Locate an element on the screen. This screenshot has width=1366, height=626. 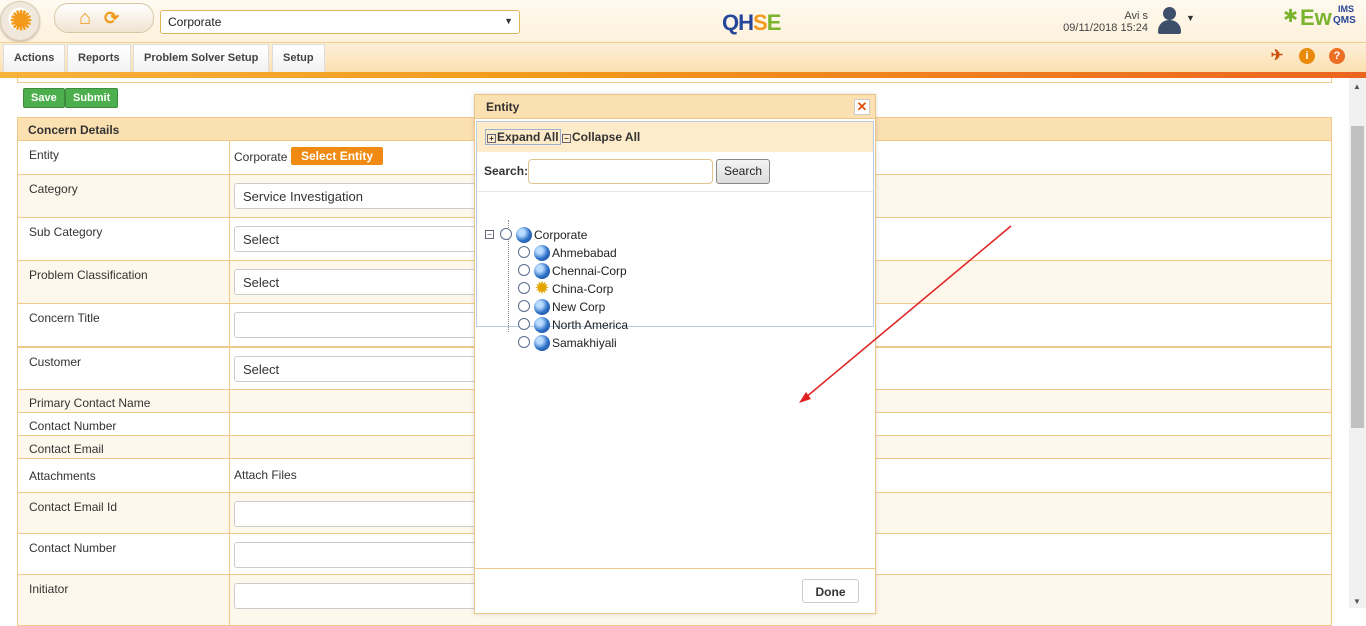
home-refresh-pill: ⌂ ⟳ is located at coordinates (104, 18).